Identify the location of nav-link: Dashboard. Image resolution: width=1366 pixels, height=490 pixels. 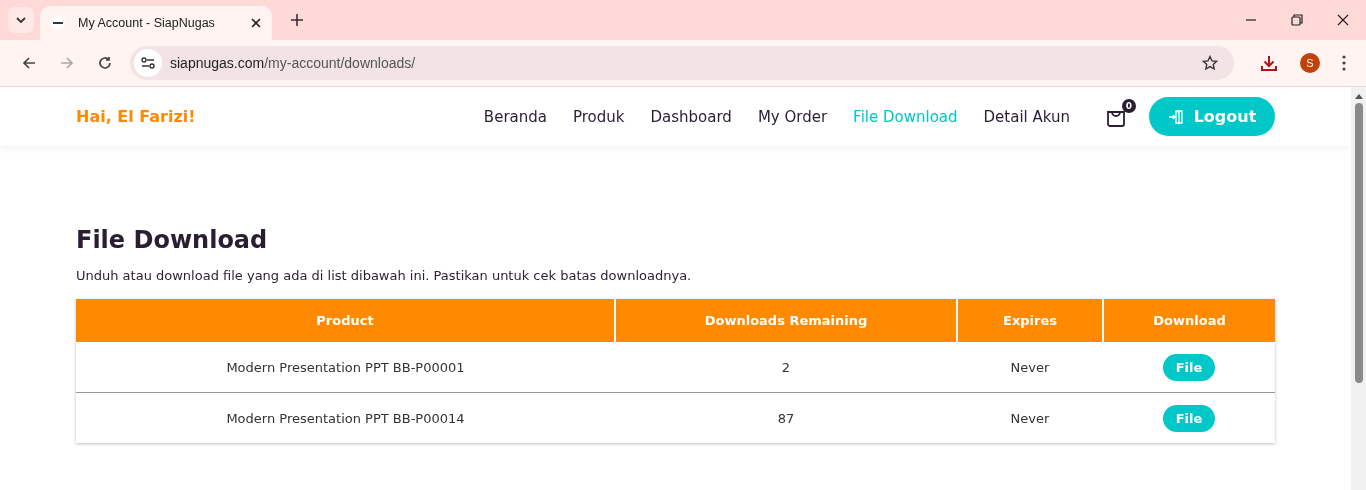
(691, 116).